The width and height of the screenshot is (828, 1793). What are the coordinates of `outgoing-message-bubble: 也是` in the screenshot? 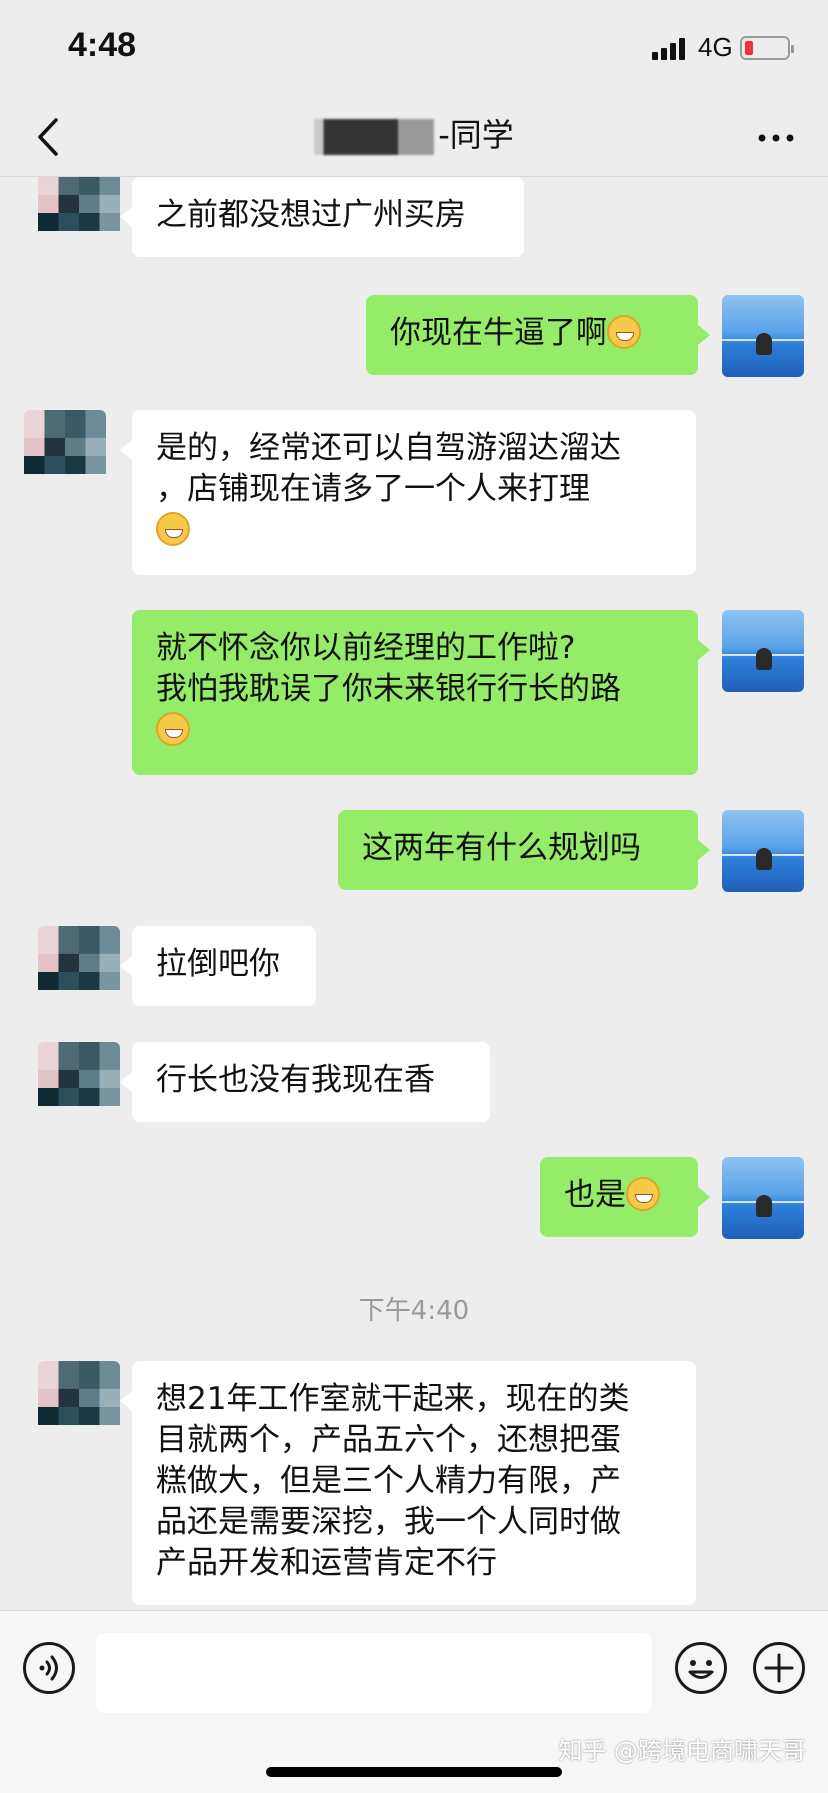 It's located at (625, 1197).